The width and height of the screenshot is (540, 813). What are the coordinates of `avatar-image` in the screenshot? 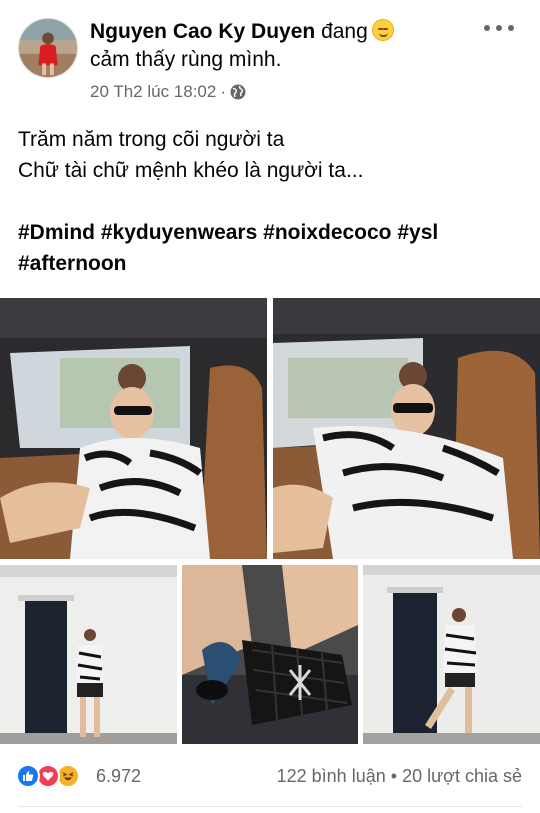 It's located at (48, 48).